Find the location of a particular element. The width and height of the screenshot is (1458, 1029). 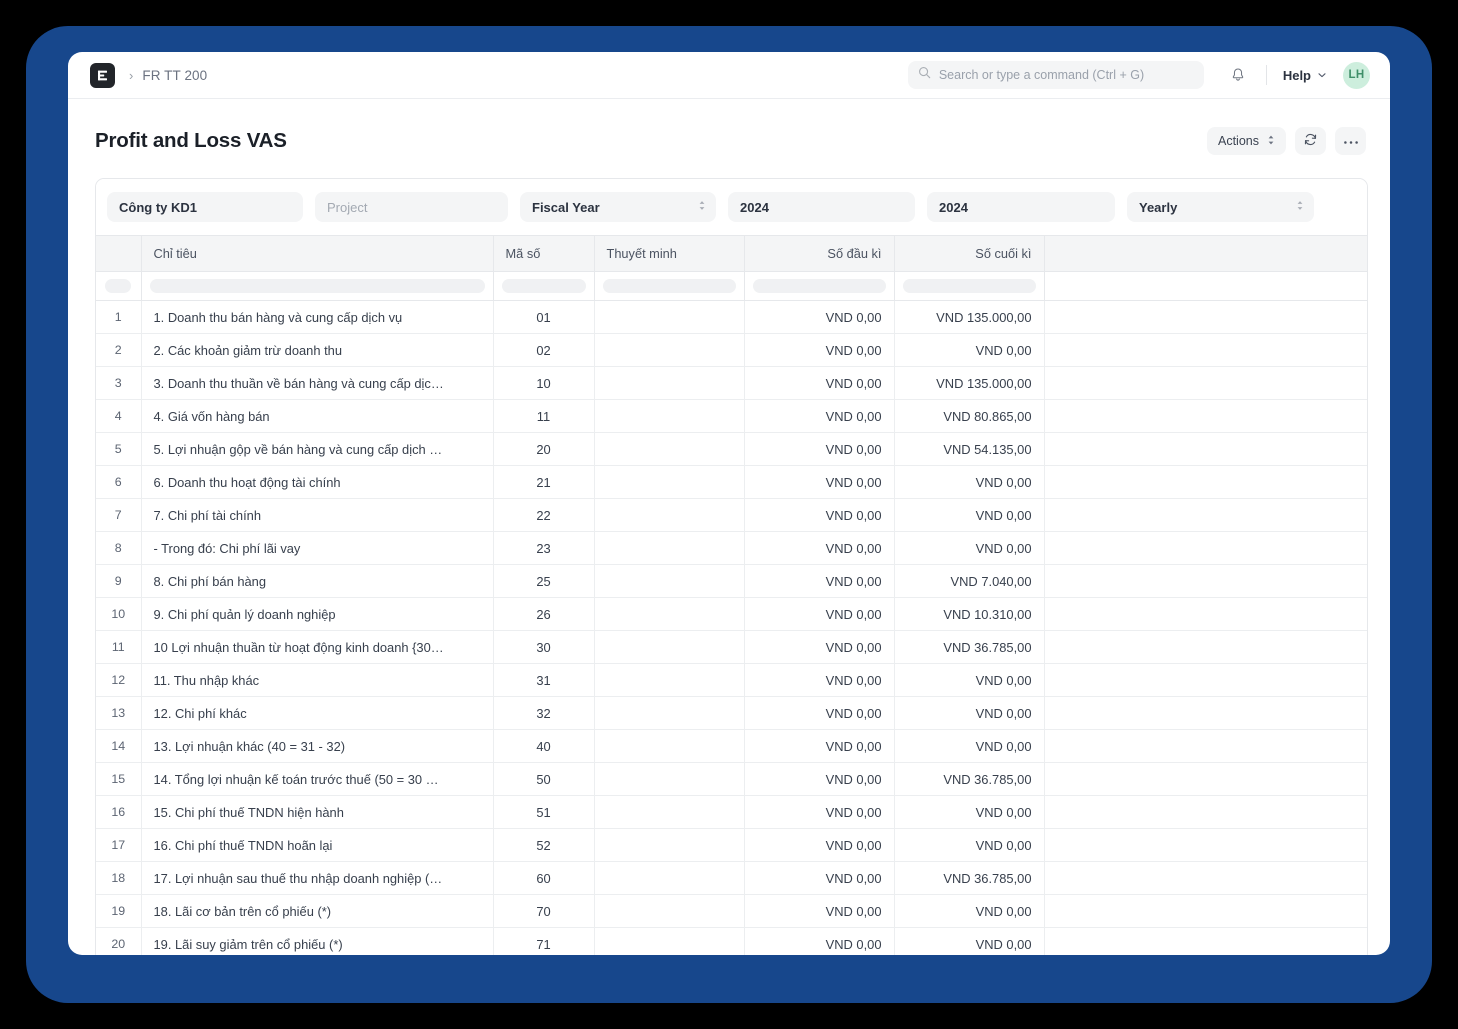

actions-button: Actions is located at coordinates (1246, 141).